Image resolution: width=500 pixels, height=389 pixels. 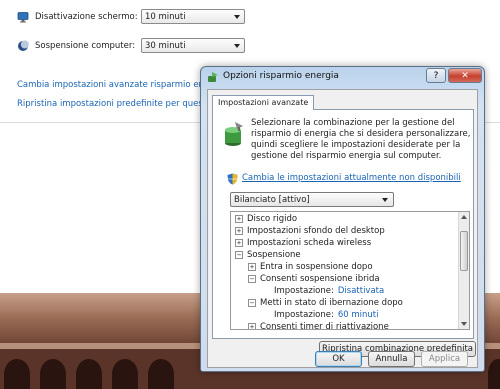 What do you see at coordinates (464, 324) in the screenshot?
I see `scroll-down-icon` at bounding box center [464, 324].